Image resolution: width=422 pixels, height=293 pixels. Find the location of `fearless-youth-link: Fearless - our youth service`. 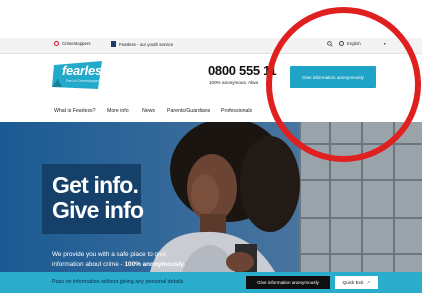

fearless-youth-link: Fearless - our youth service is located at coordinates (142, 44).